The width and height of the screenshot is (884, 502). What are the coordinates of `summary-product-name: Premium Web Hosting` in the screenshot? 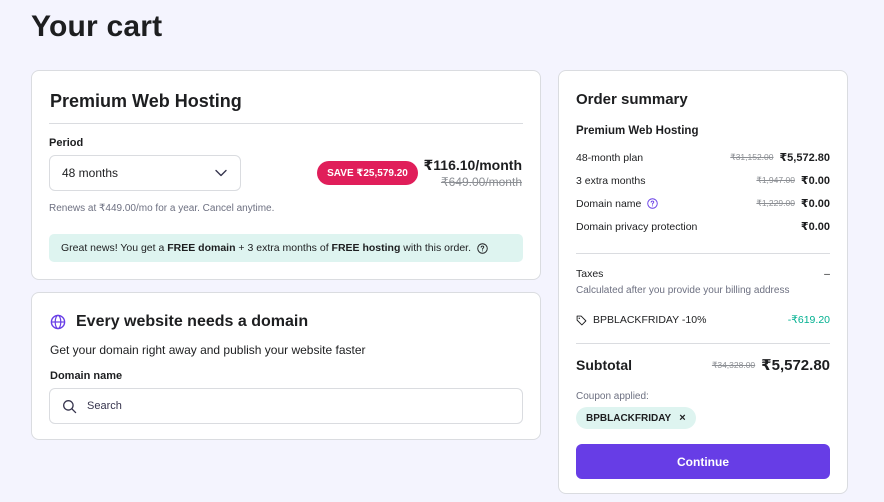 It's located at (637, 131).